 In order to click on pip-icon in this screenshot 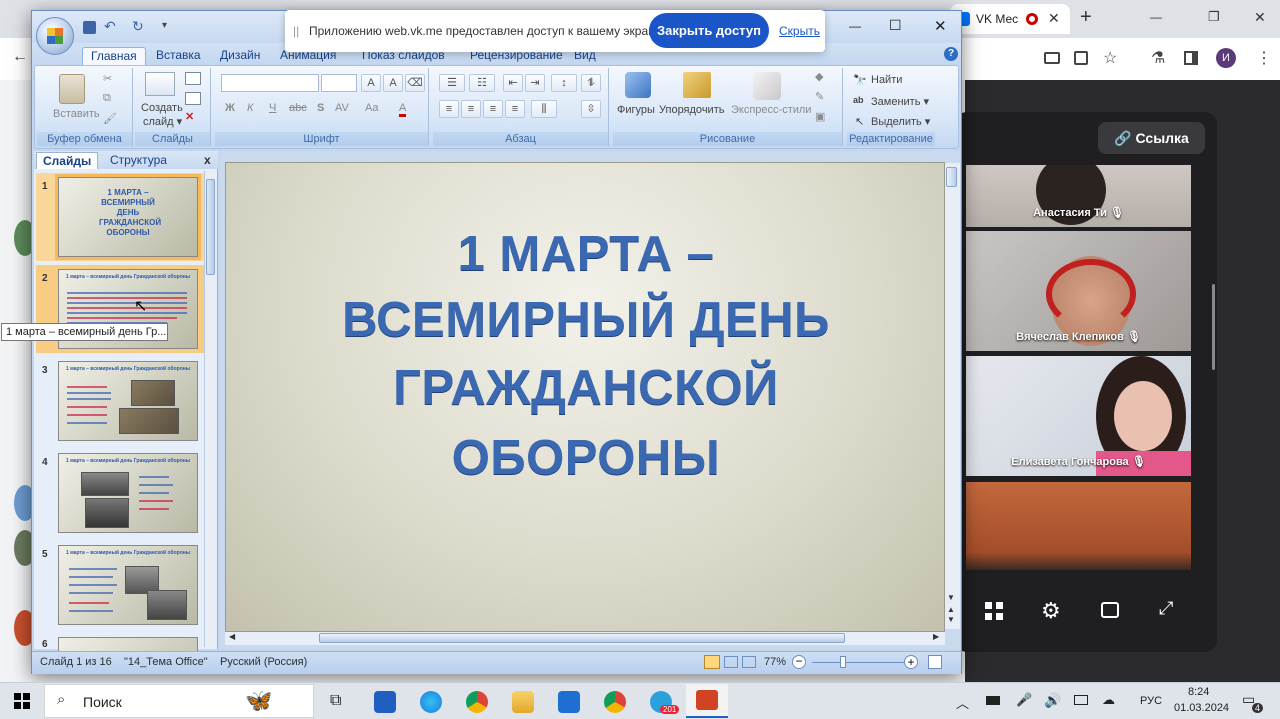, I will do `click(1110, 610)`.